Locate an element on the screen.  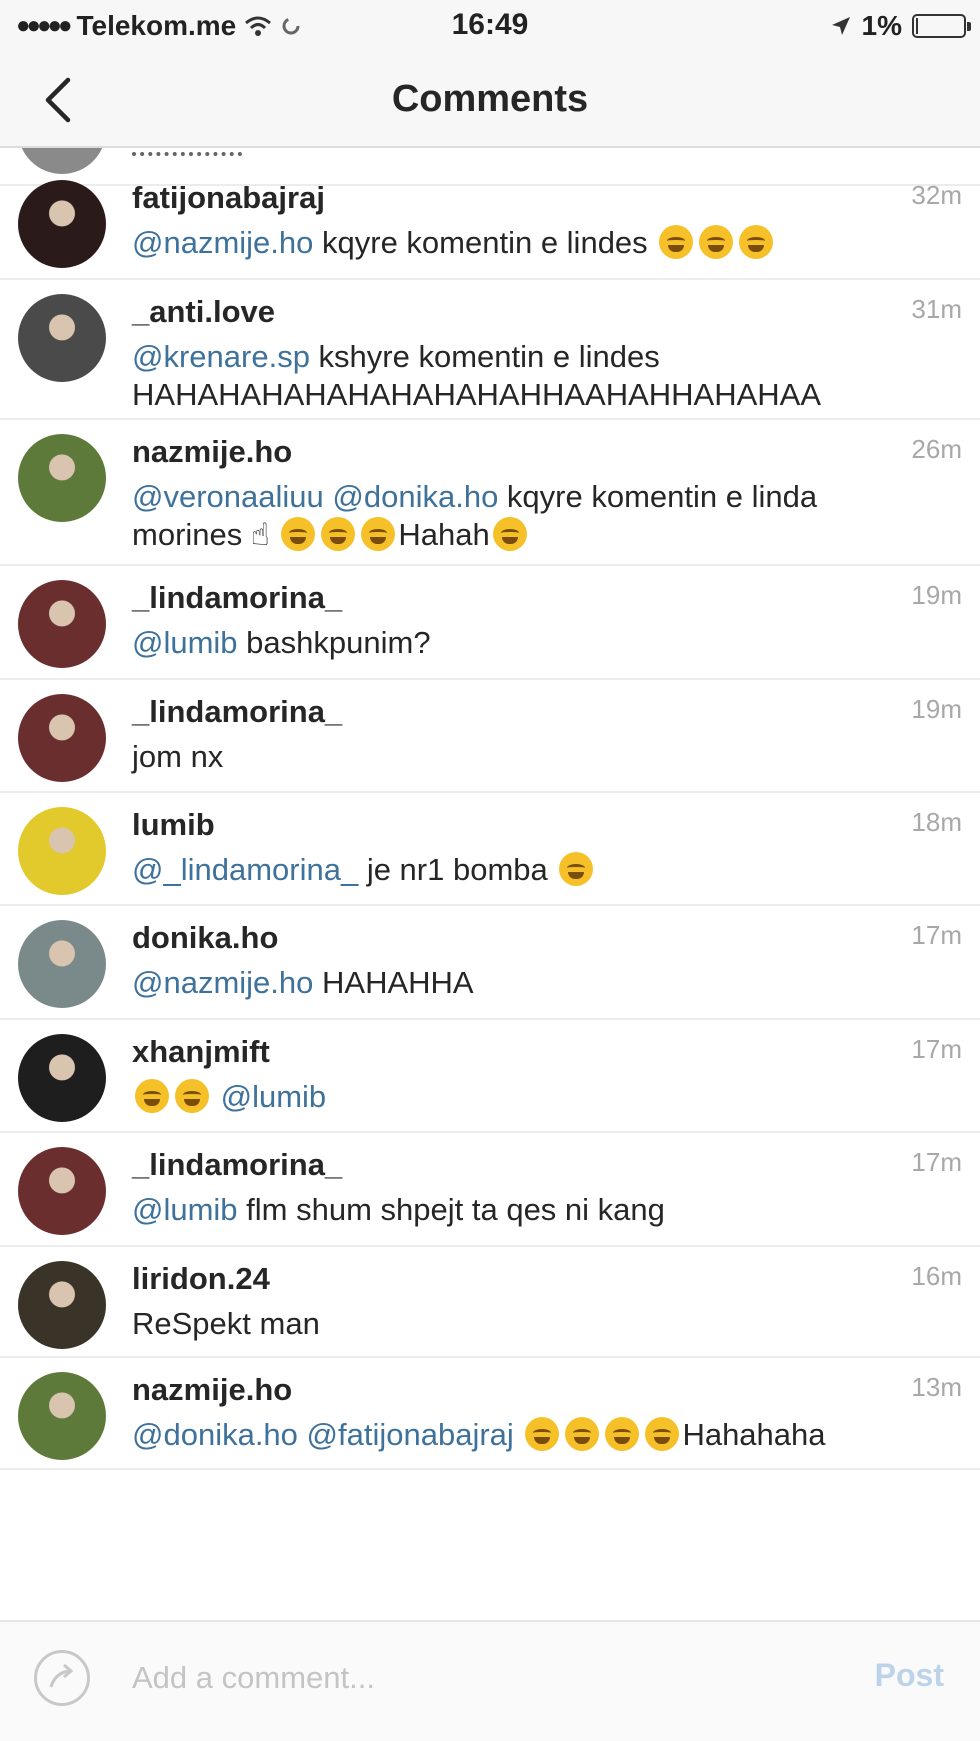
comment-text: @nazmije.ho HAHAHHA is located at coordinates (532, 983).